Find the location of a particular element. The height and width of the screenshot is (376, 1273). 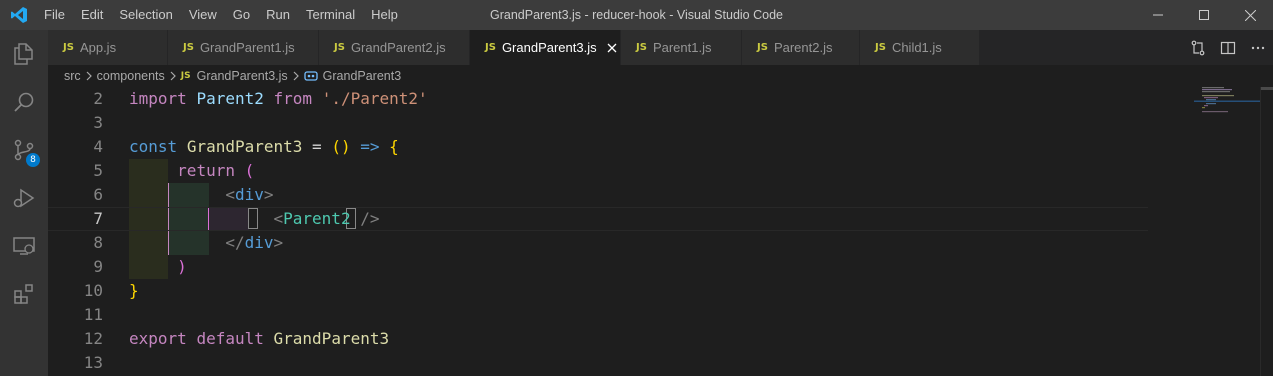

more-actions-button is located at coordinates (1258, 47).